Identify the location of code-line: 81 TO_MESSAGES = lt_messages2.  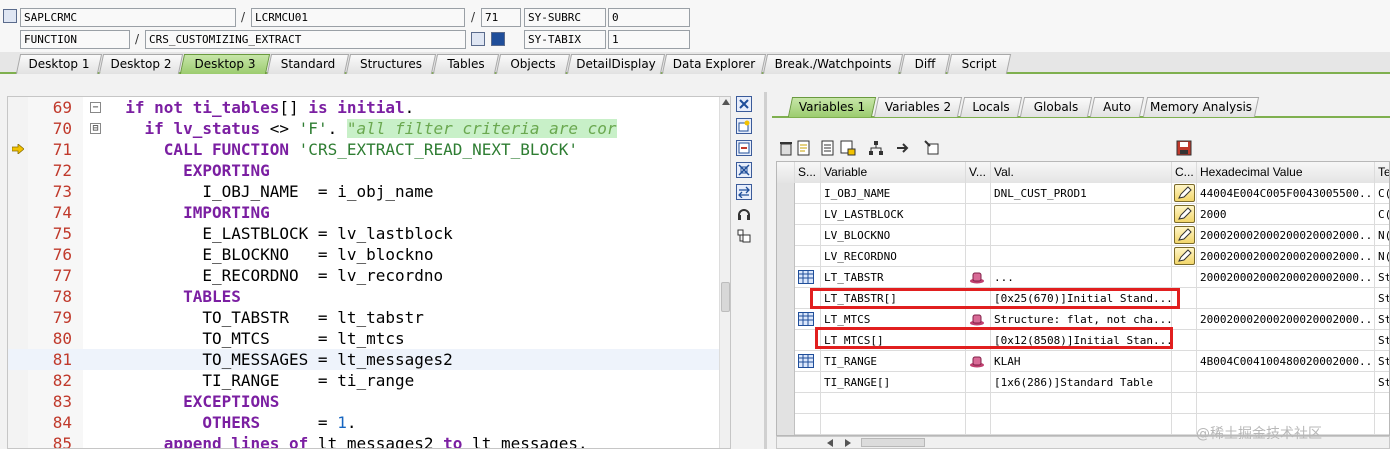
(367, 359).